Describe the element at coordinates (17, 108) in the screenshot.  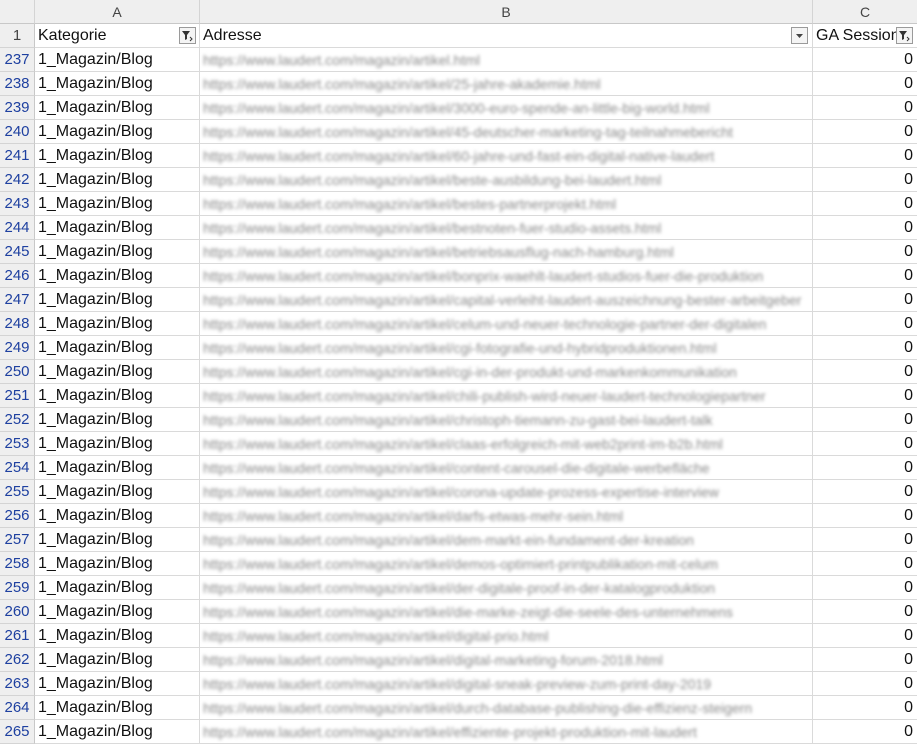
I see `row-number: 239` at that location.